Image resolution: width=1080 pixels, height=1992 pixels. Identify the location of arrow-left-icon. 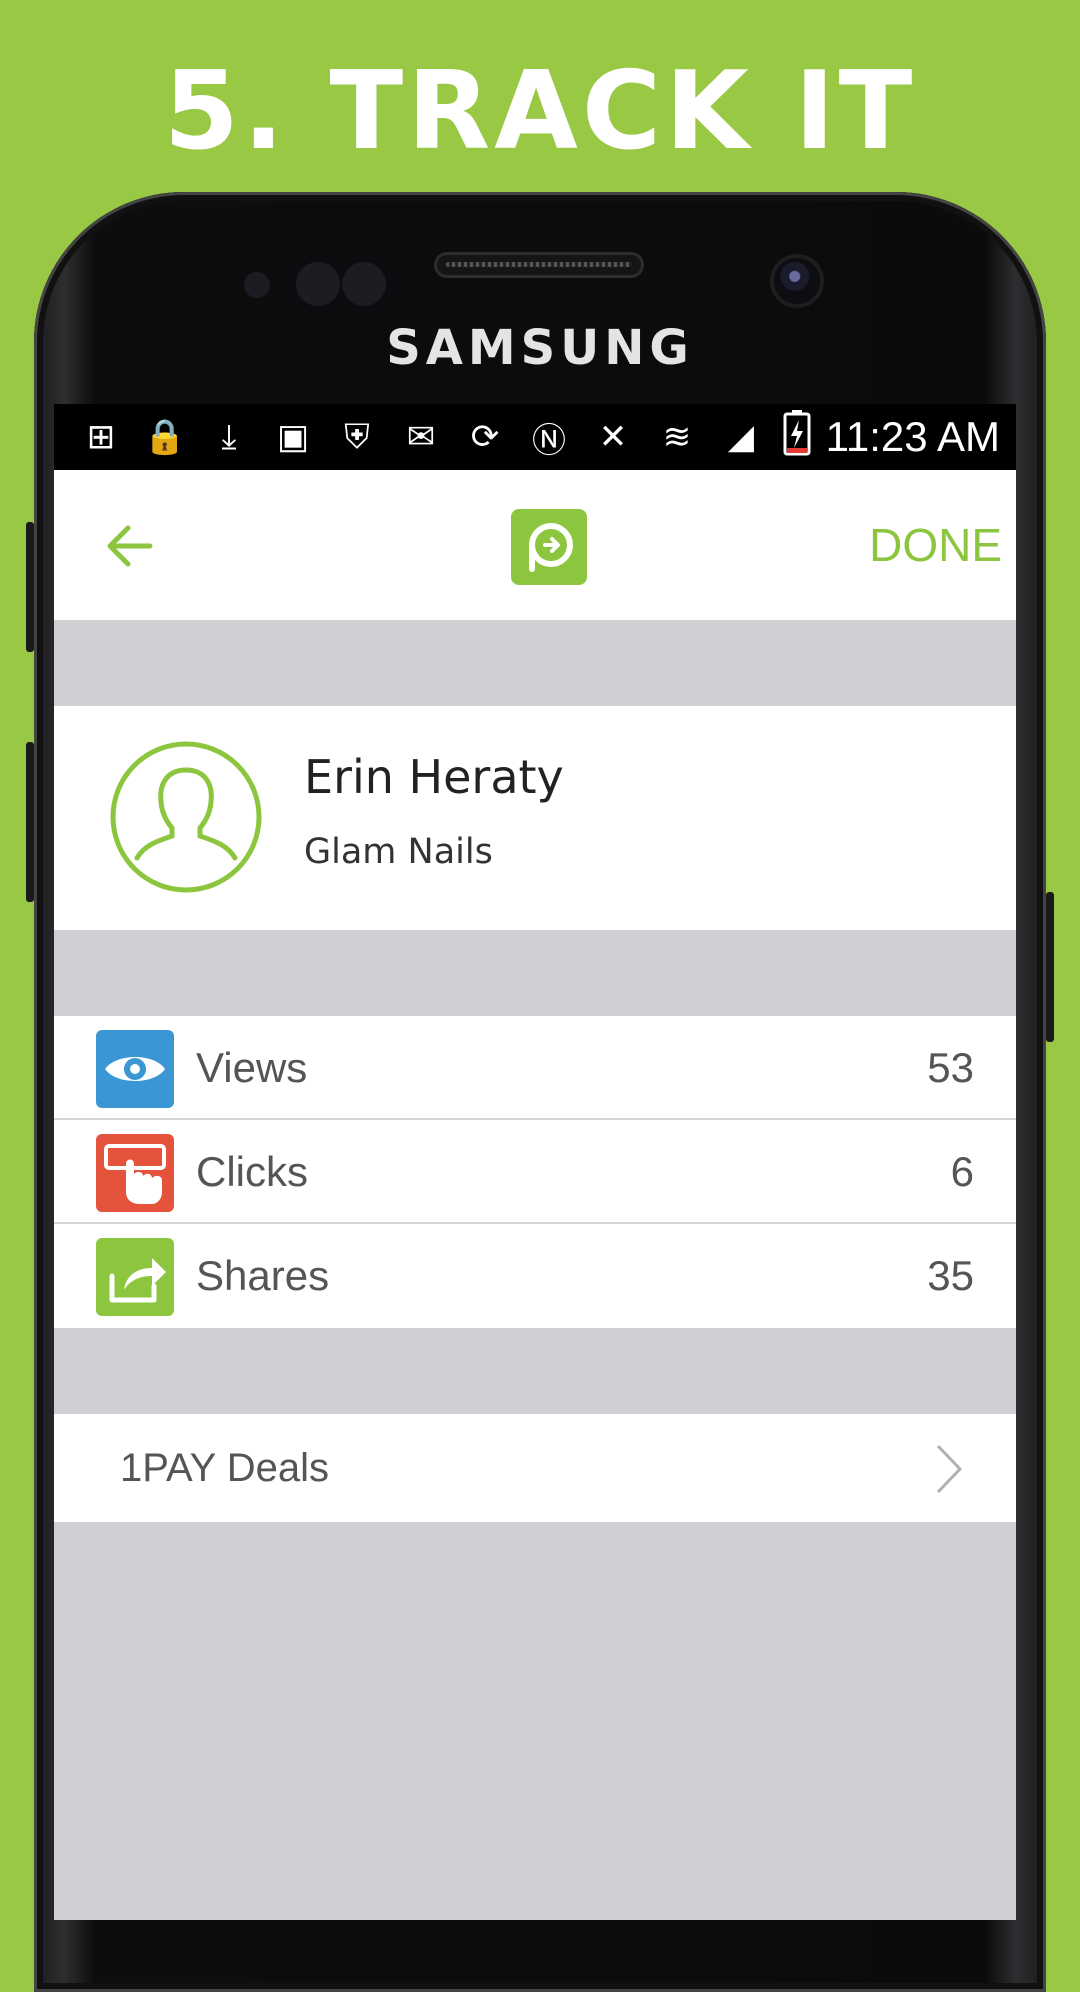
(130, 546).